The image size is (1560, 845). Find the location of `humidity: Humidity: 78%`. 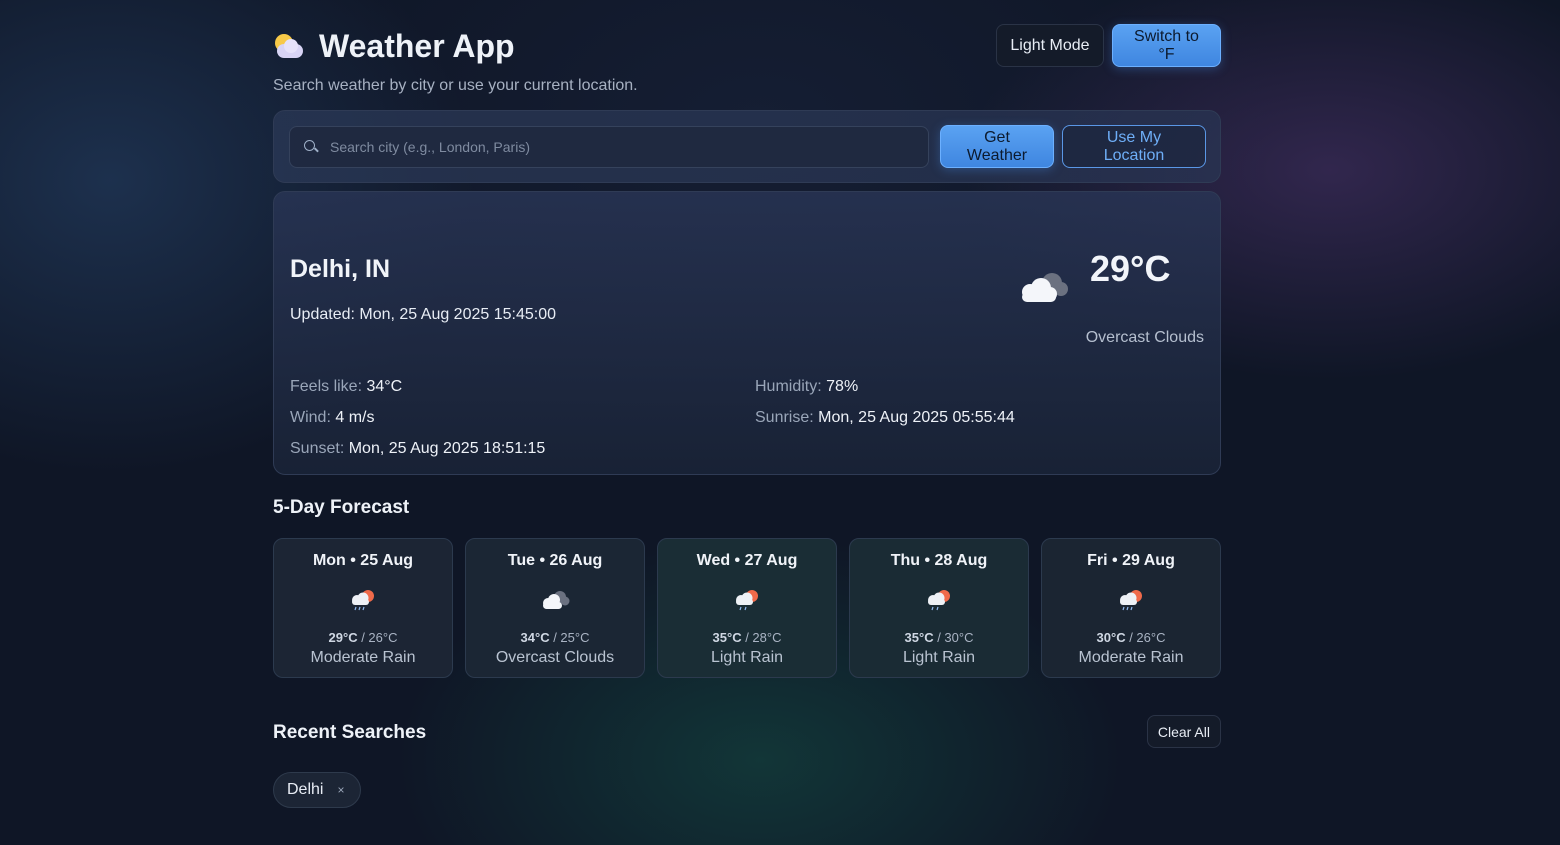

humidity: Humidity: 78% is located at coordinates (806, 387).